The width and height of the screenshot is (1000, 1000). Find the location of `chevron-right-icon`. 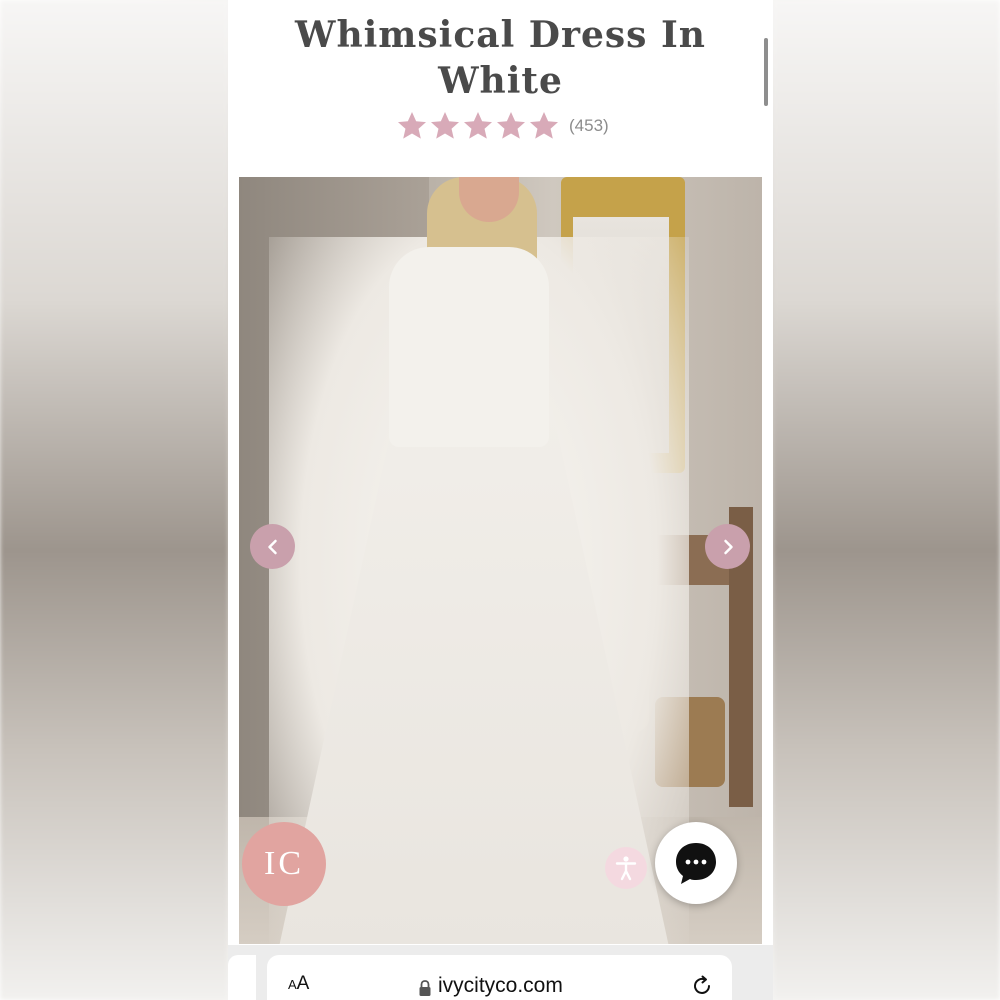

chevron-right-icon is located at coordinates (728, 546).